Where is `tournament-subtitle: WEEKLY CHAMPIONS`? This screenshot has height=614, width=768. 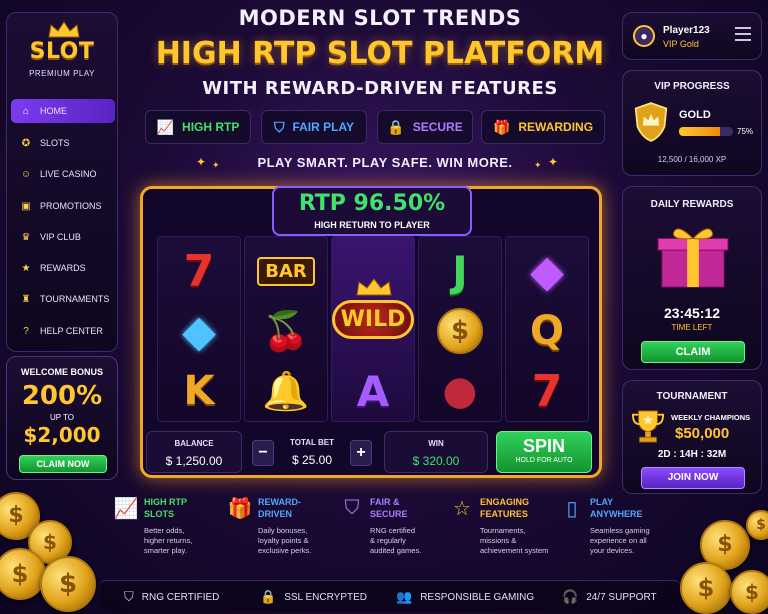 tournament-subtitle: WEEKLY CHAMPIONS is located at coordinates (711, 417).